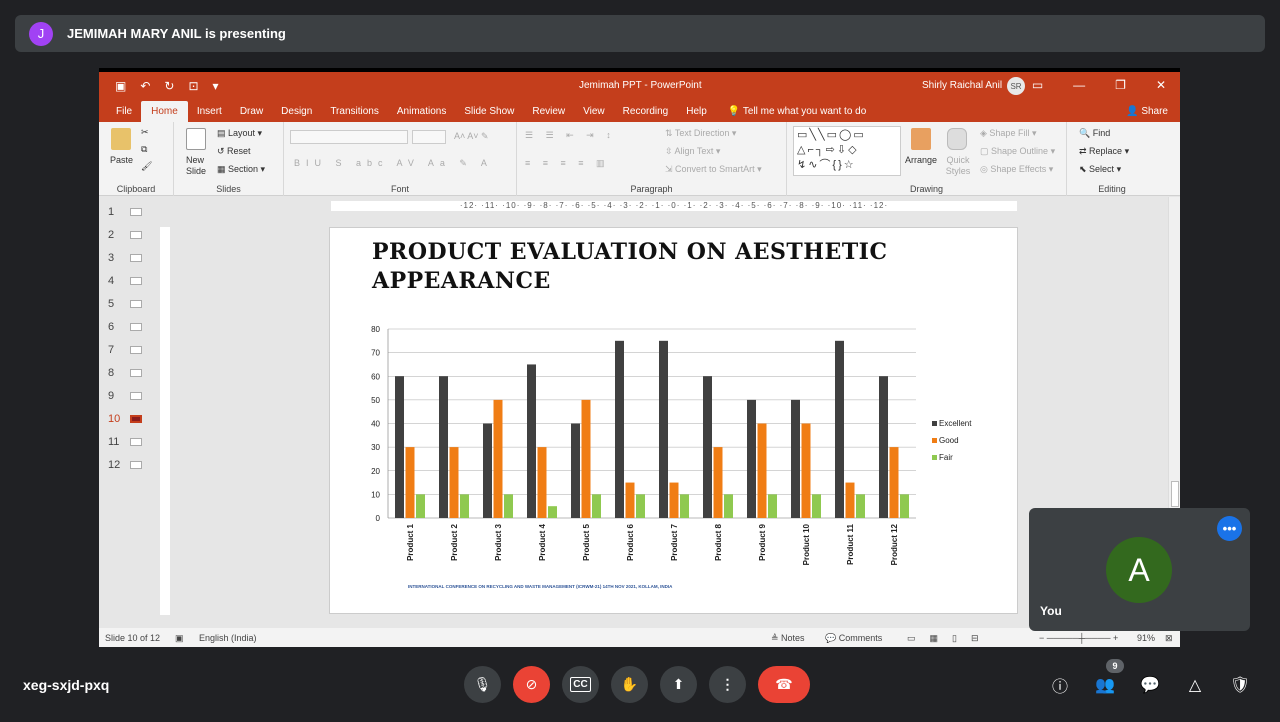 Image resolution: width=1280 pixels, height=722 pixels. Describe the element at coordinates (678, 684) in the screenshot. I see `present-button: ⬆` at that location.